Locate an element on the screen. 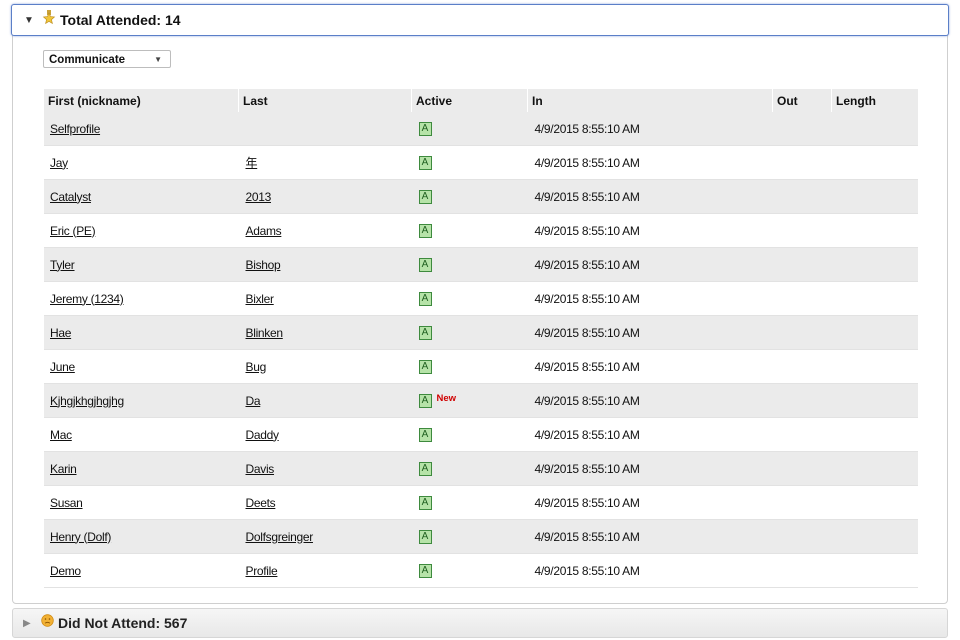 This screenshot has height=640, width=960. first-name-link: June is located at coordinates (62, 367).